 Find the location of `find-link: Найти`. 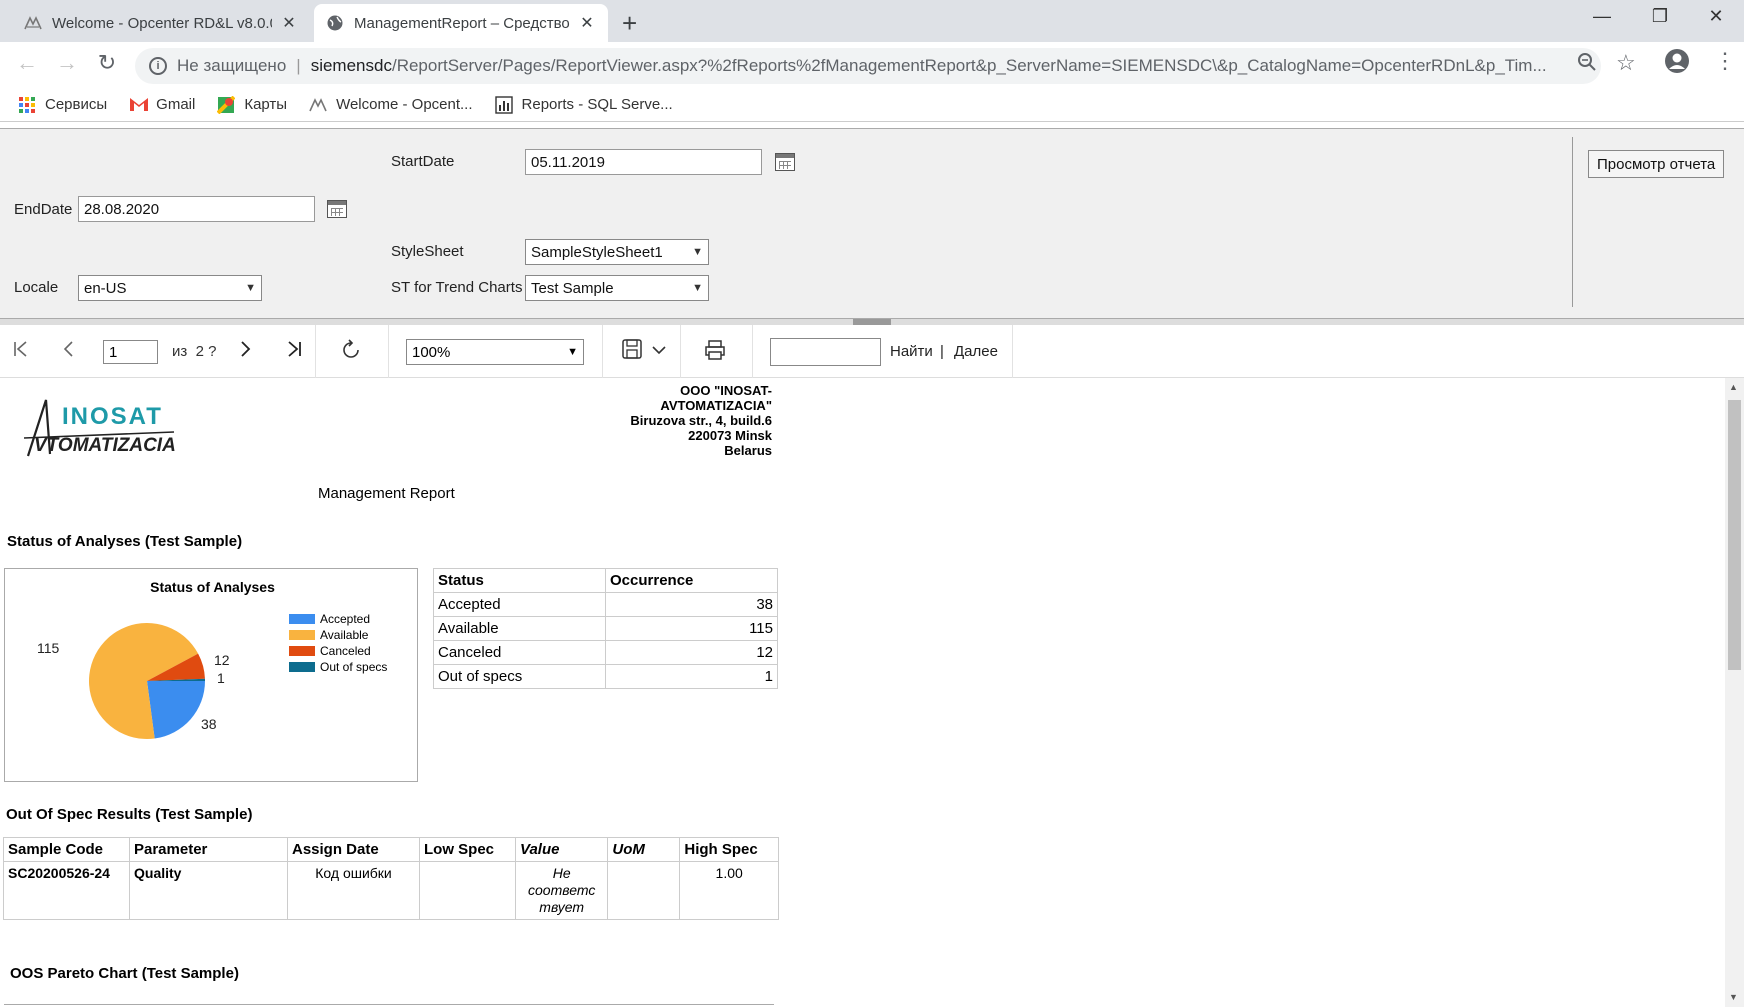

find-link: Найти is located at coordinates (911, 351).